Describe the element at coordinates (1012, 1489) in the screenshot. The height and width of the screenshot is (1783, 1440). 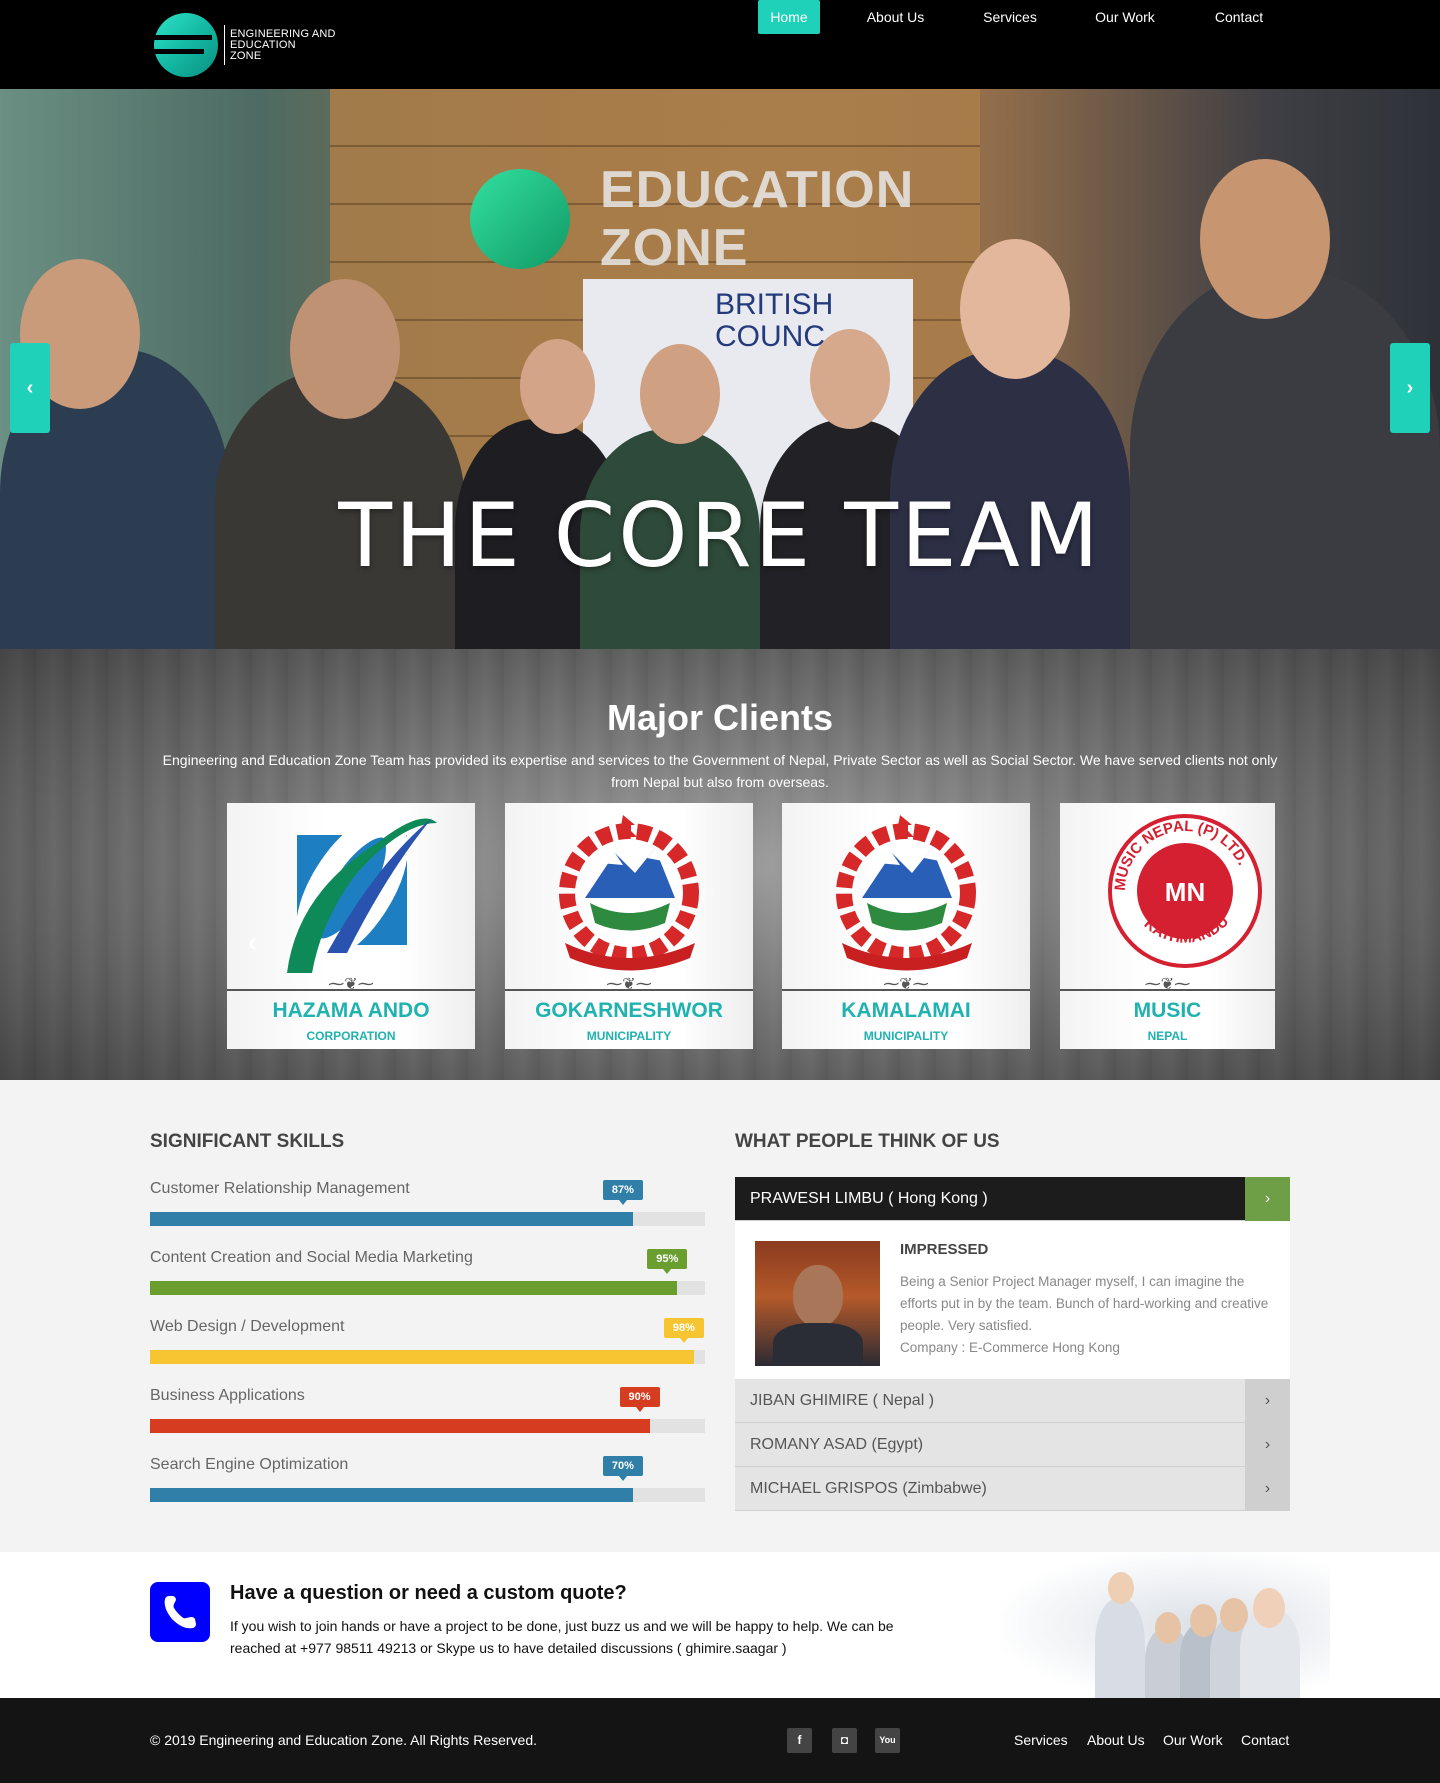
I see `testimonial-header: MICHAEL GRISPOS (Zimbabwe) ›` at that location.